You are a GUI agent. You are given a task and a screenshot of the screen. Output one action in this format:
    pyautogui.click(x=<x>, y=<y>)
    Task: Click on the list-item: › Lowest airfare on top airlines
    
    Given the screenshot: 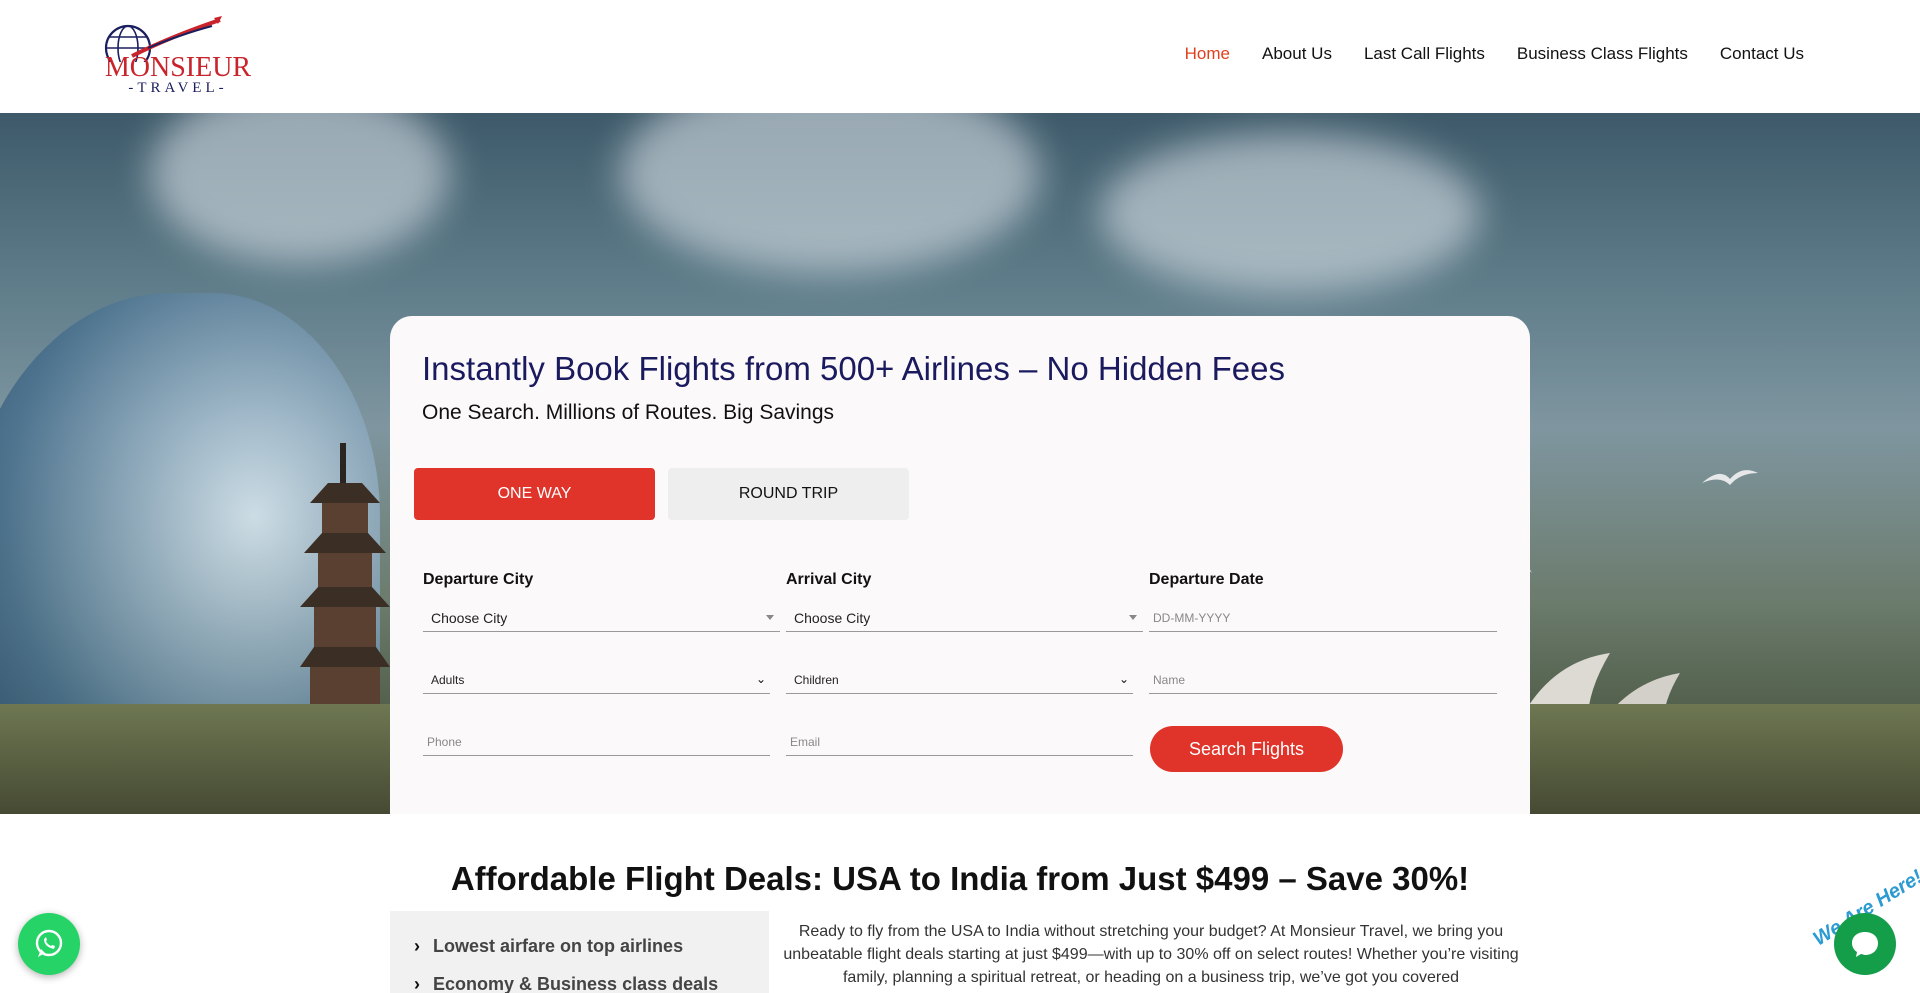 What is the action you would take?
    pyautogui.click(x=548, y=946)
    